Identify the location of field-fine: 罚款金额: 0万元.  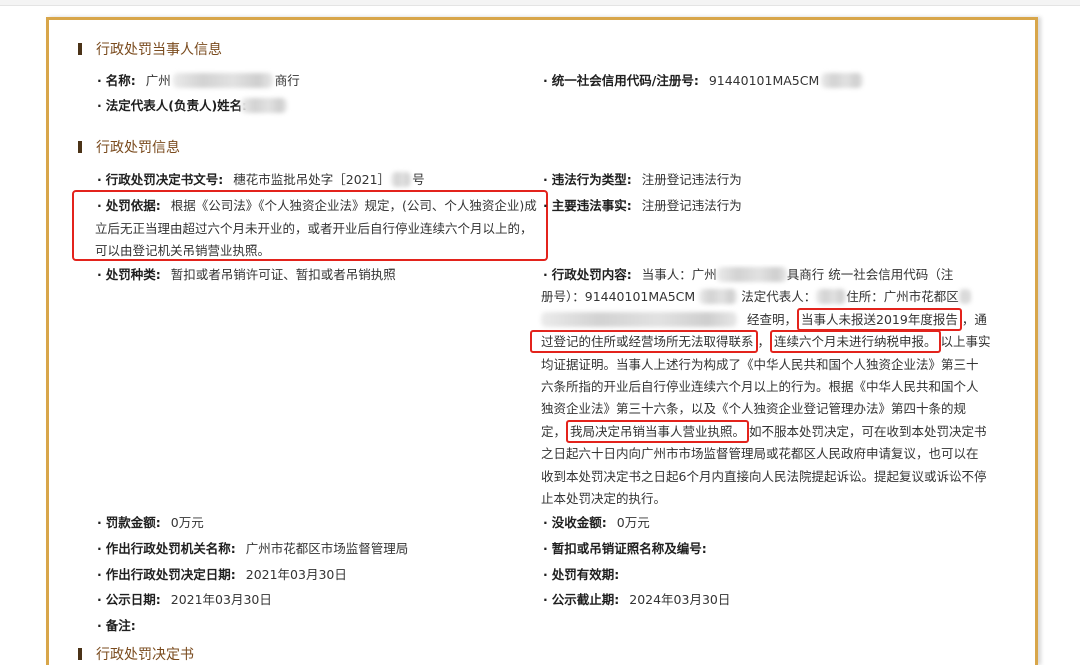
(149, 523).